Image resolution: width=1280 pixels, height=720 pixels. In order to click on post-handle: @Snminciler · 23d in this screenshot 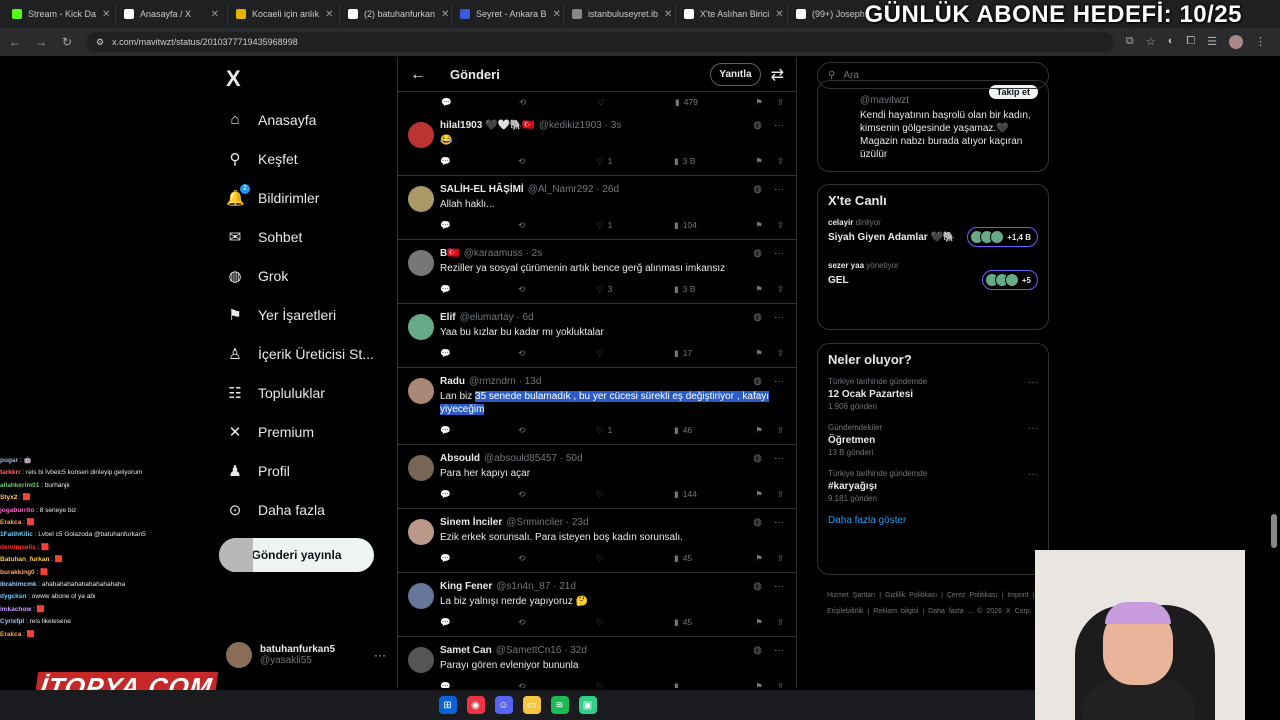, I will do `click(547, 522)`.